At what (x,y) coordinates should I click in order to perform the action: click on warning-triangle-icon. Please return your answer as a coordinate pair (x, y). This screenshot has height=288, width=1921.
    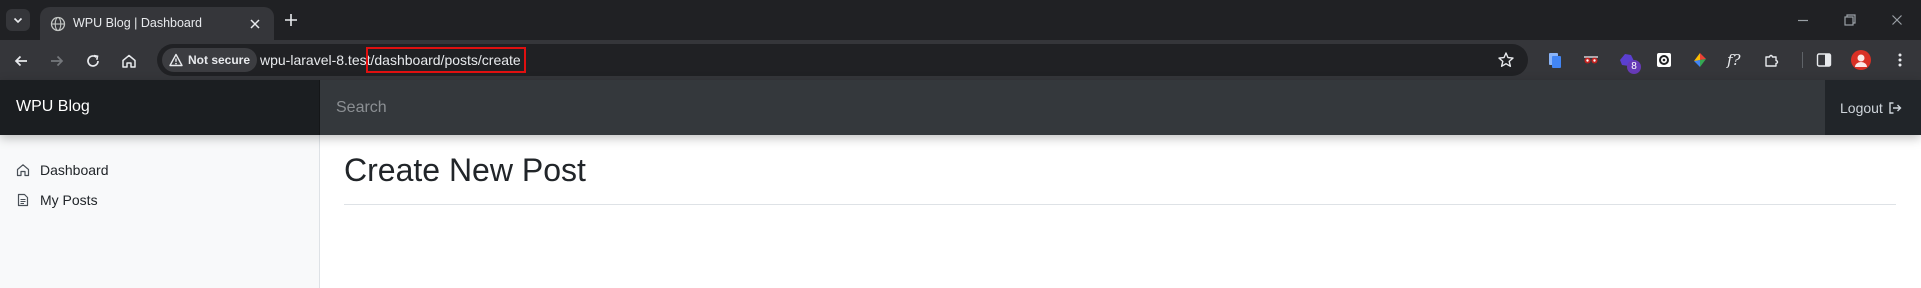
    Looking at the image, I should click on (176, 60).